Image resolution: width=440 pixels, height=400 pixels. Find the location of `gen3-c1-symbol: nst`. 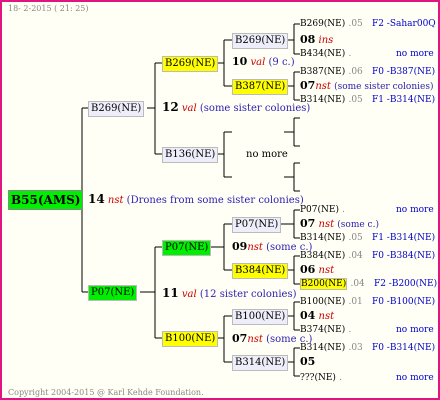

gen3-c1-symbol: nst is located at coordinates (326, 224).